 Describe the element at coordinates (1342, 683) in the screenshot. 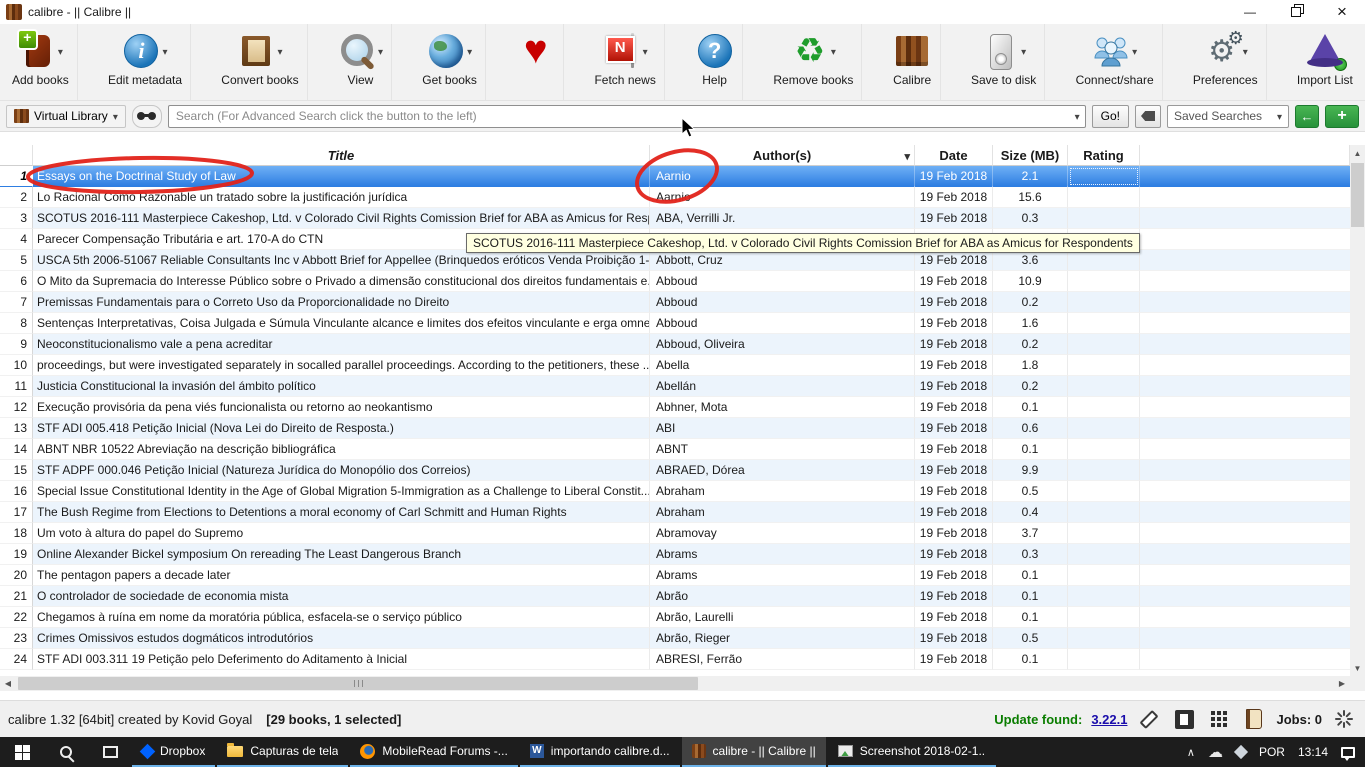

I see `scroll-right-icon` at that location.